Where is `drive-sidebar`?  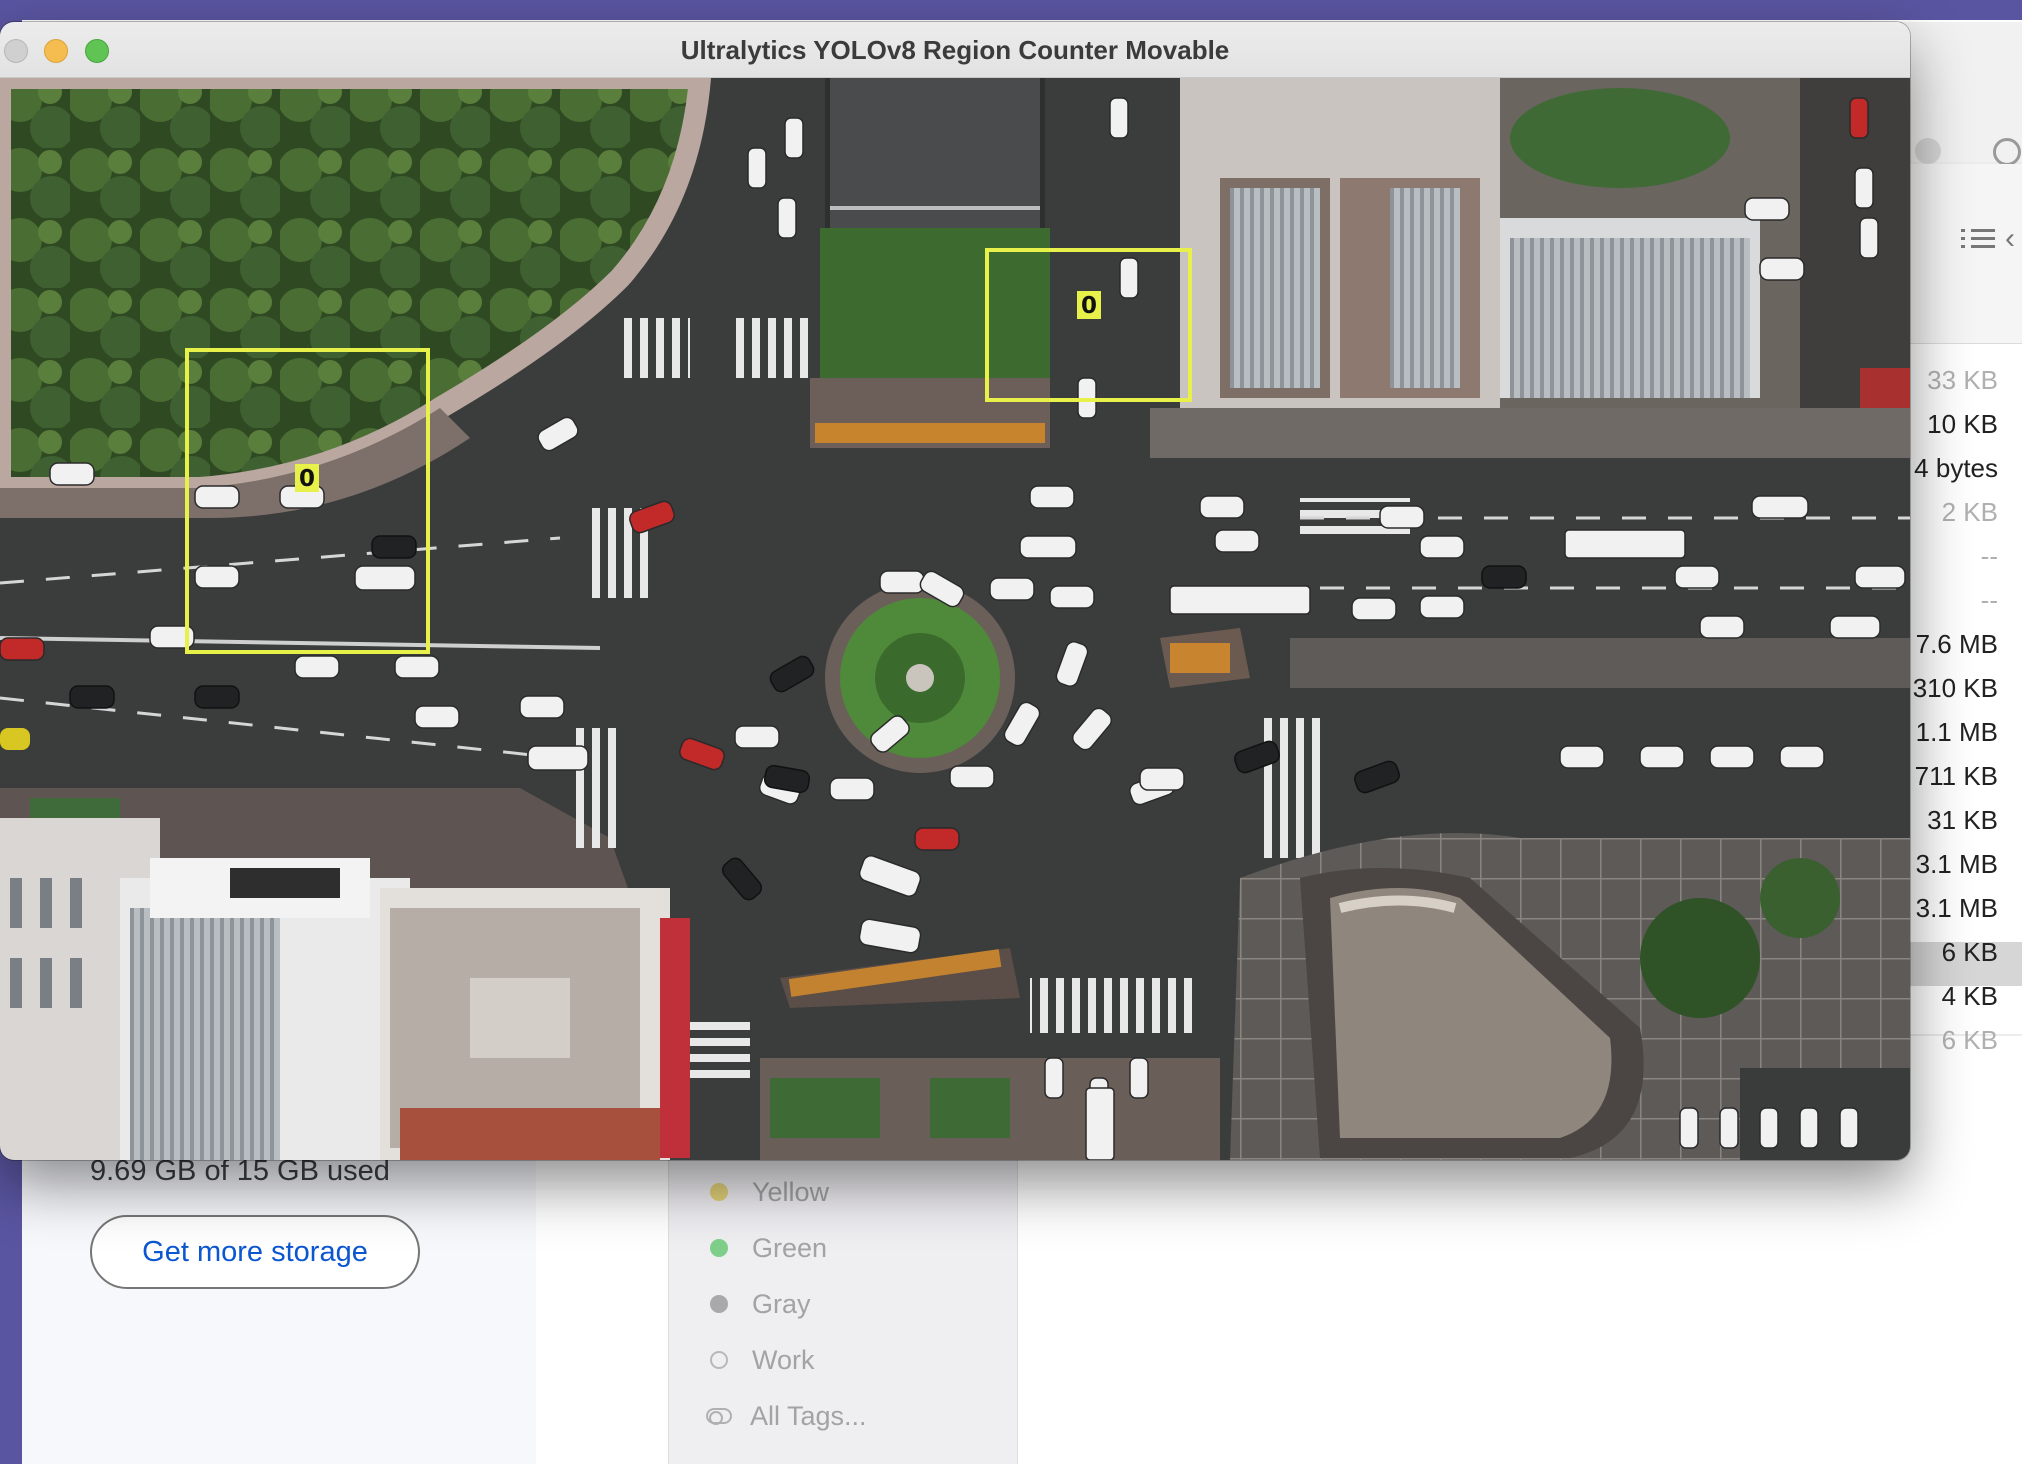 drive-sidebar is located at coordinates (279, 1307).